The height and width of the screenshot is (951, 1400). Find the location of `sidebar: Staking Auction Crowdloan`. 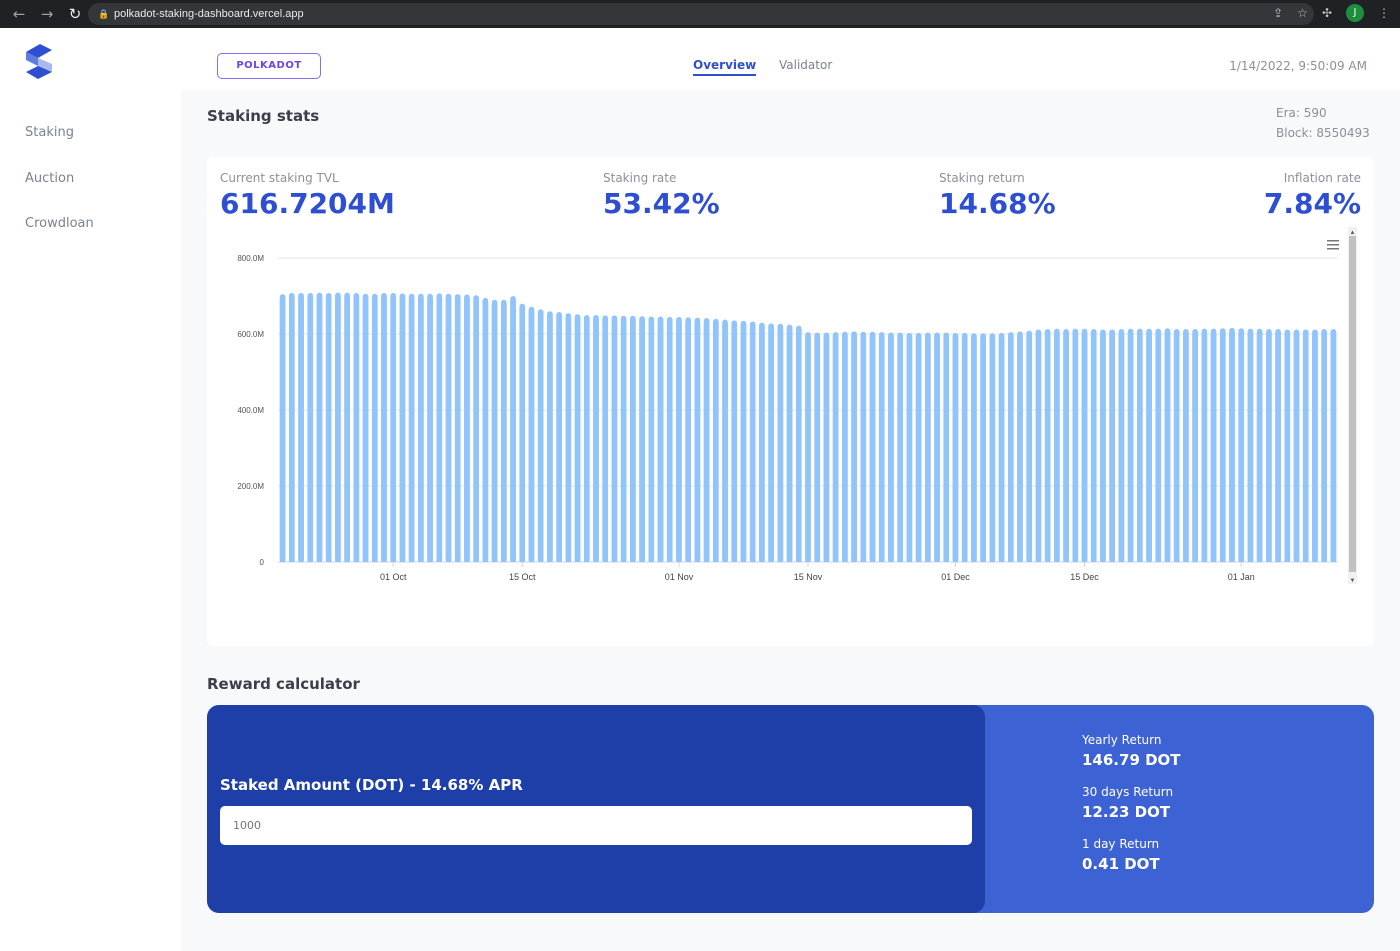

sidebar: Staking Auction Crowdloan is located at coordinates (90, 489).